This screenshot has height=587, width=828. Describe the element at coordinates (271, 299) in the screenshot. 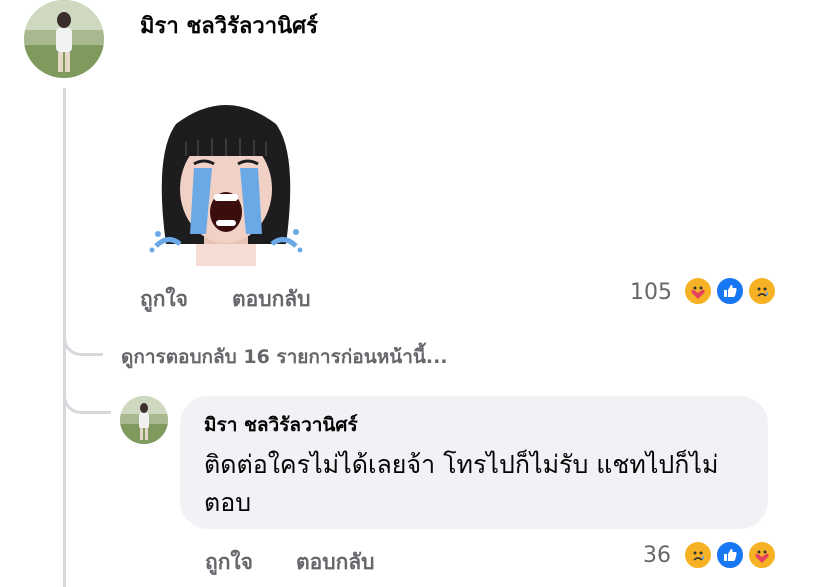

I see `reply-button: ตอบกลับ` at that location.